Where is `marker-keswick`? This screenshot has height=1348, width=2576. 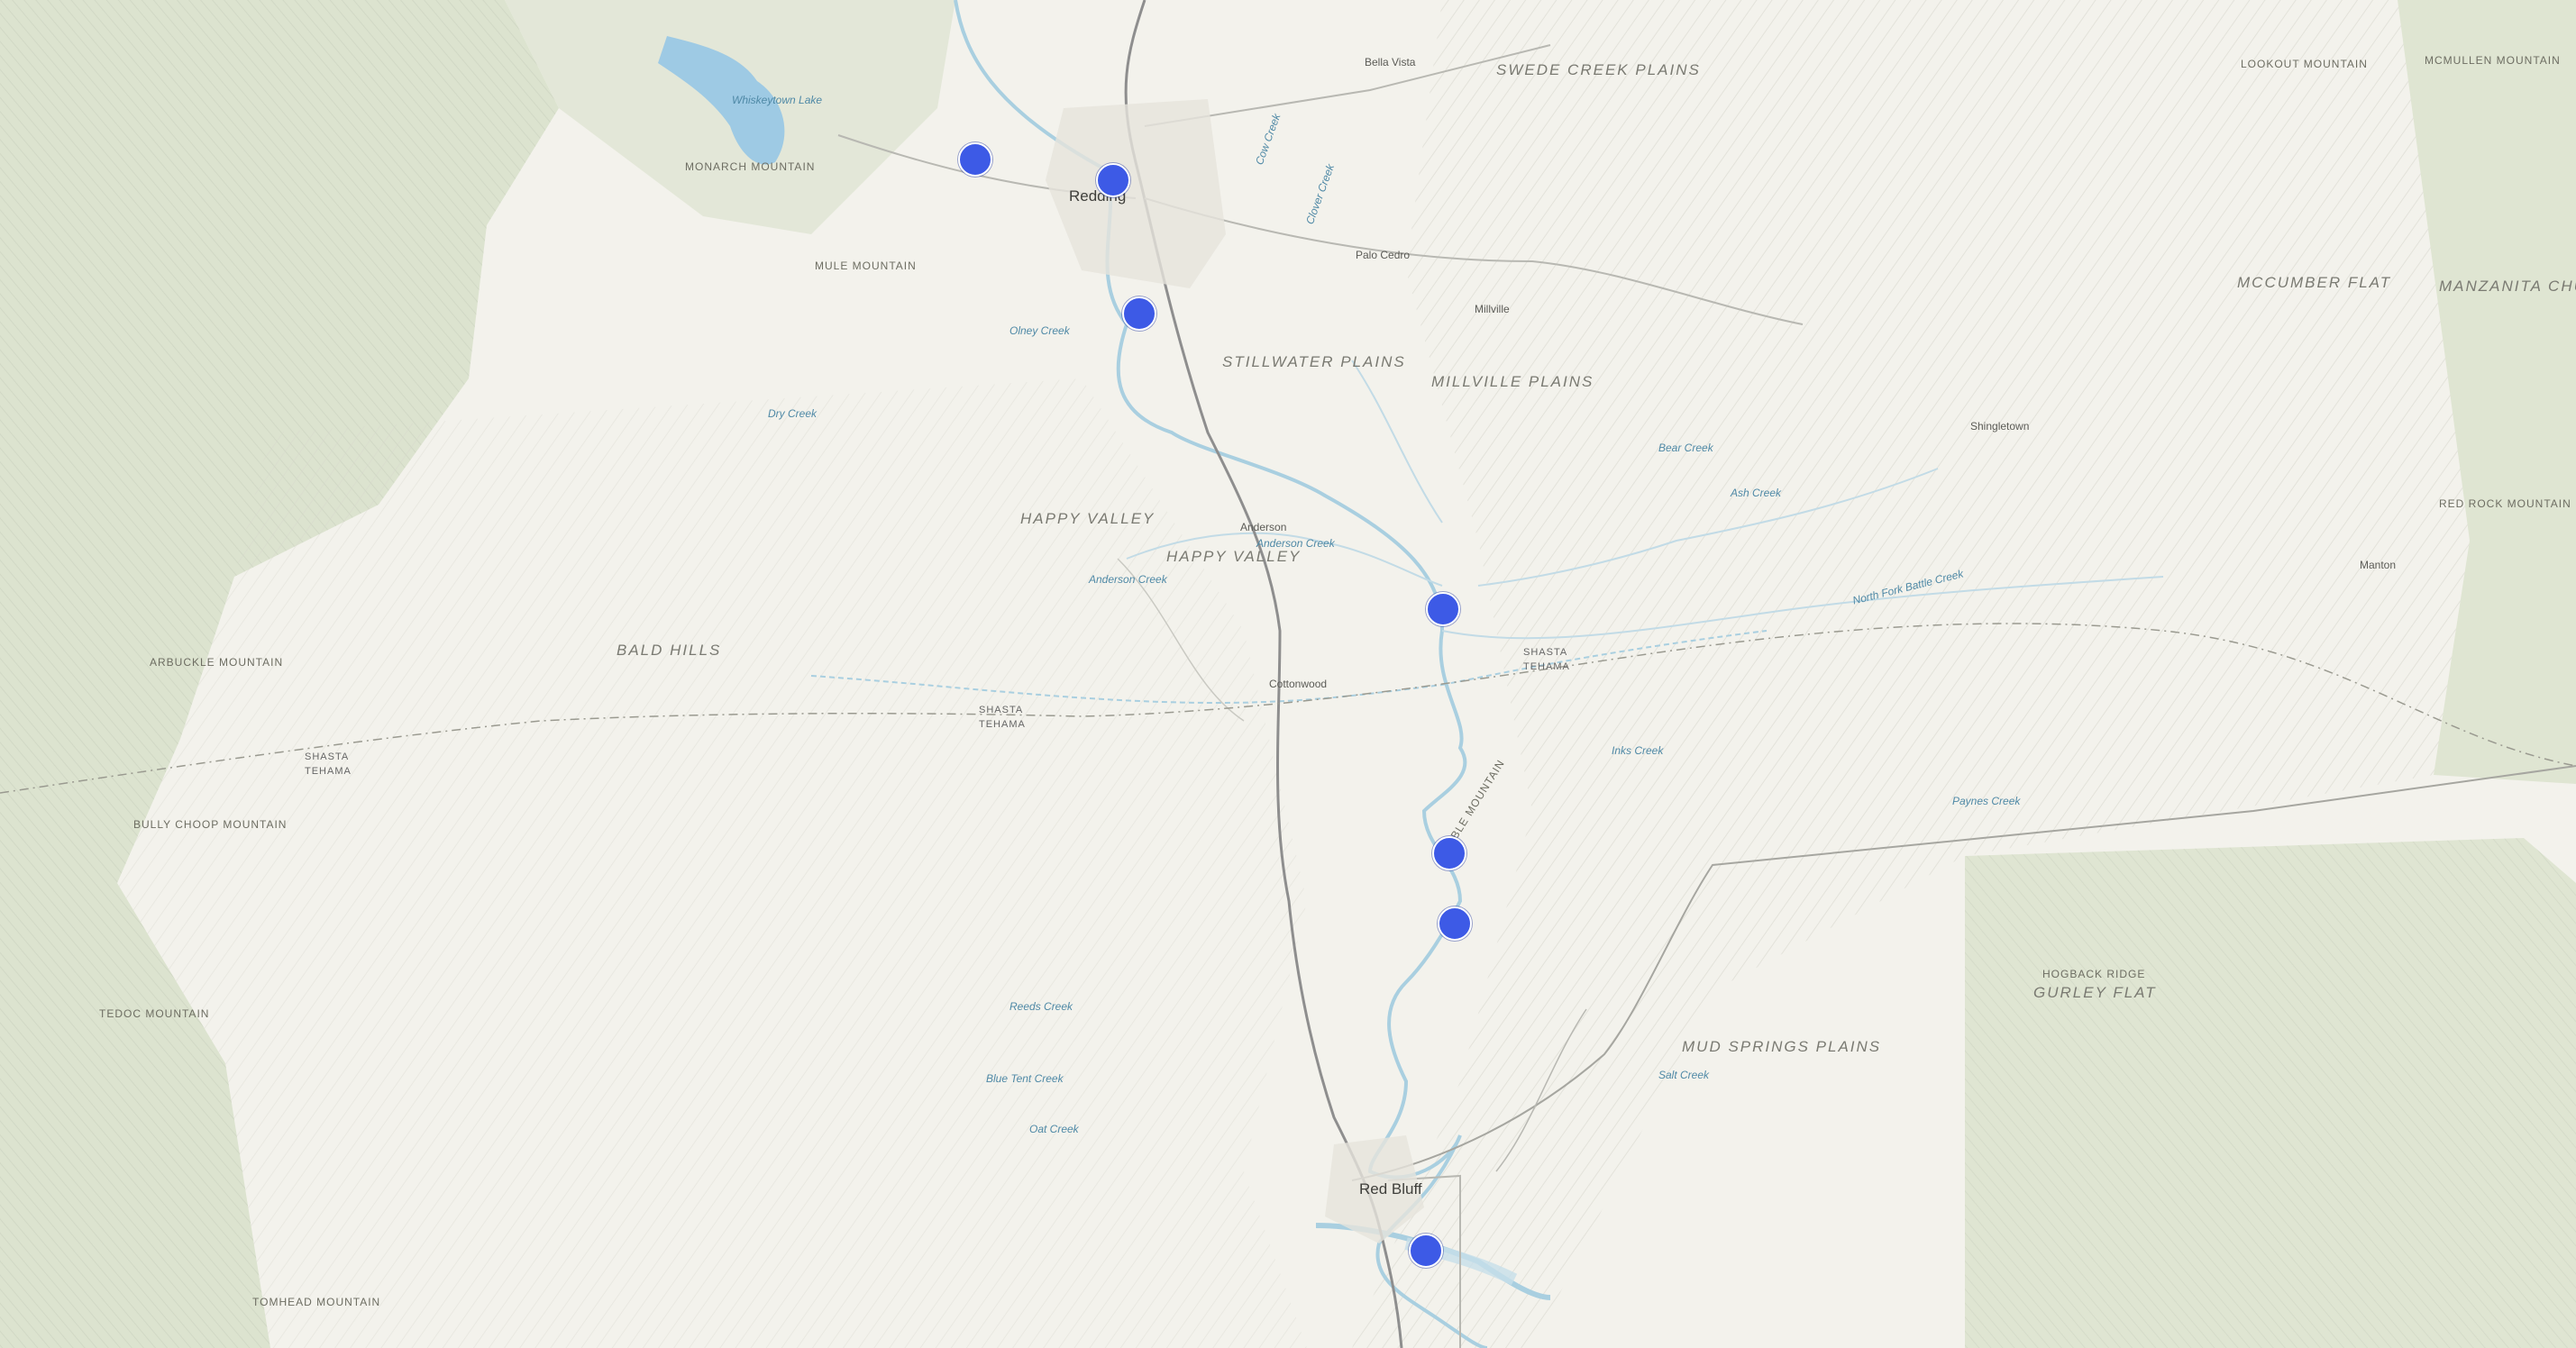
marker-keswick is located at coordinates (975, 159).